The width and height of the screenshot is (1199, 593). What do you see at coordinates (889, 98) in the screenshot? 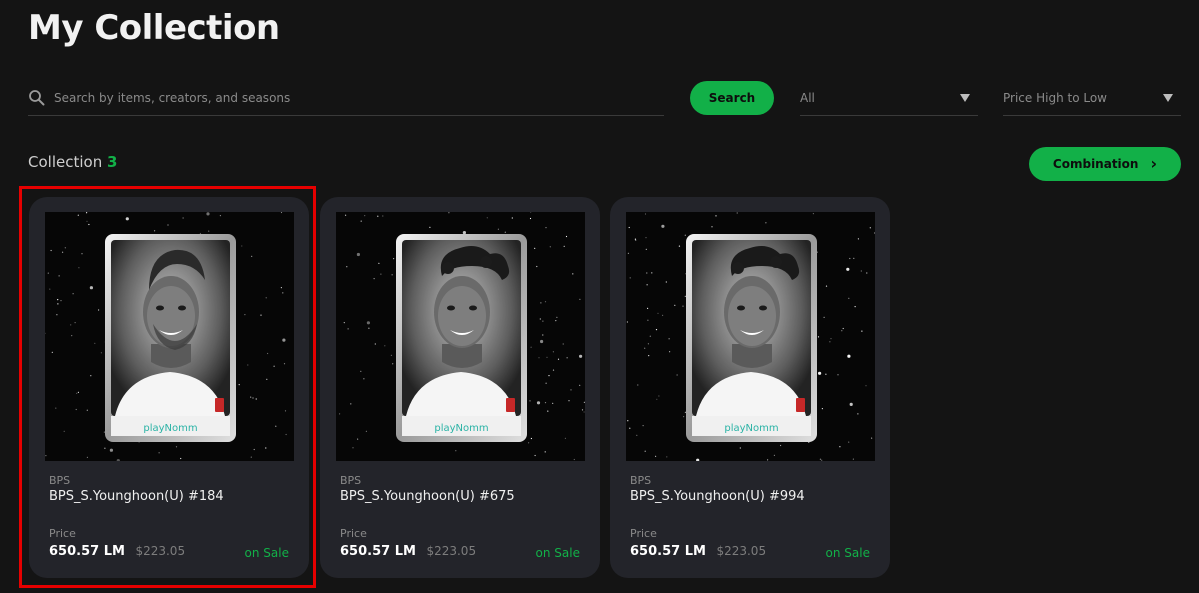
I see `category-filter-dropdown: All` at bounding box center [889, 98].